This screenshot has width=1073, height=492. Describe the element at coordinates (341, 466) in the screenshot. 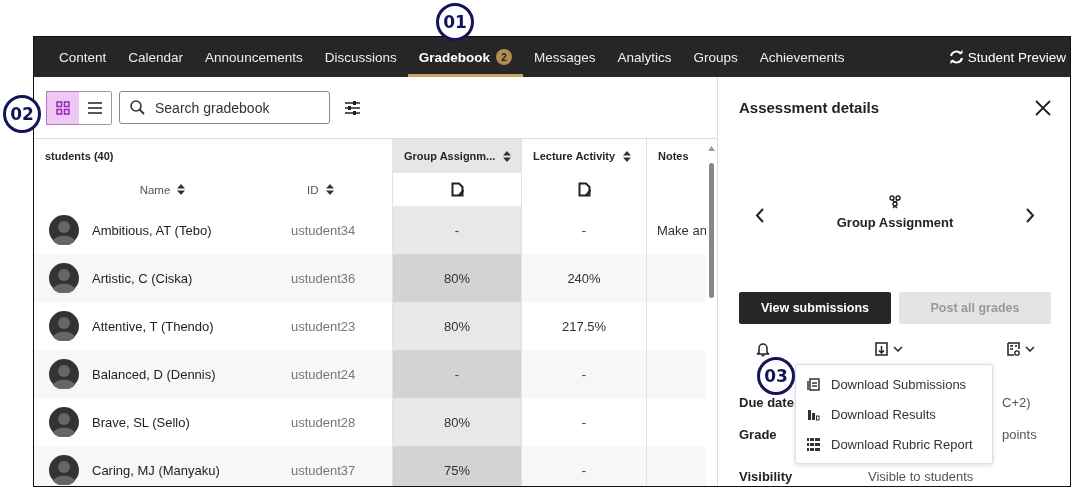

I see `student-id: ustudent37` at that location.